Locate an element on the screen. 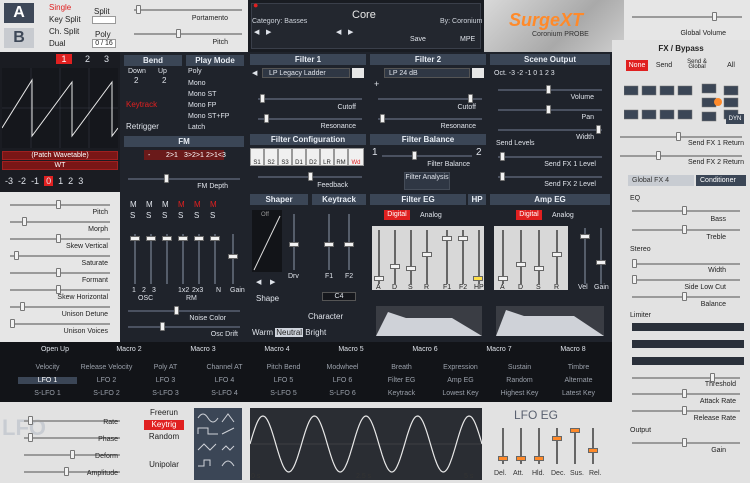 This screenshot has height=483, width=750. fx2-return-slider is located at coordinates (681, 156).